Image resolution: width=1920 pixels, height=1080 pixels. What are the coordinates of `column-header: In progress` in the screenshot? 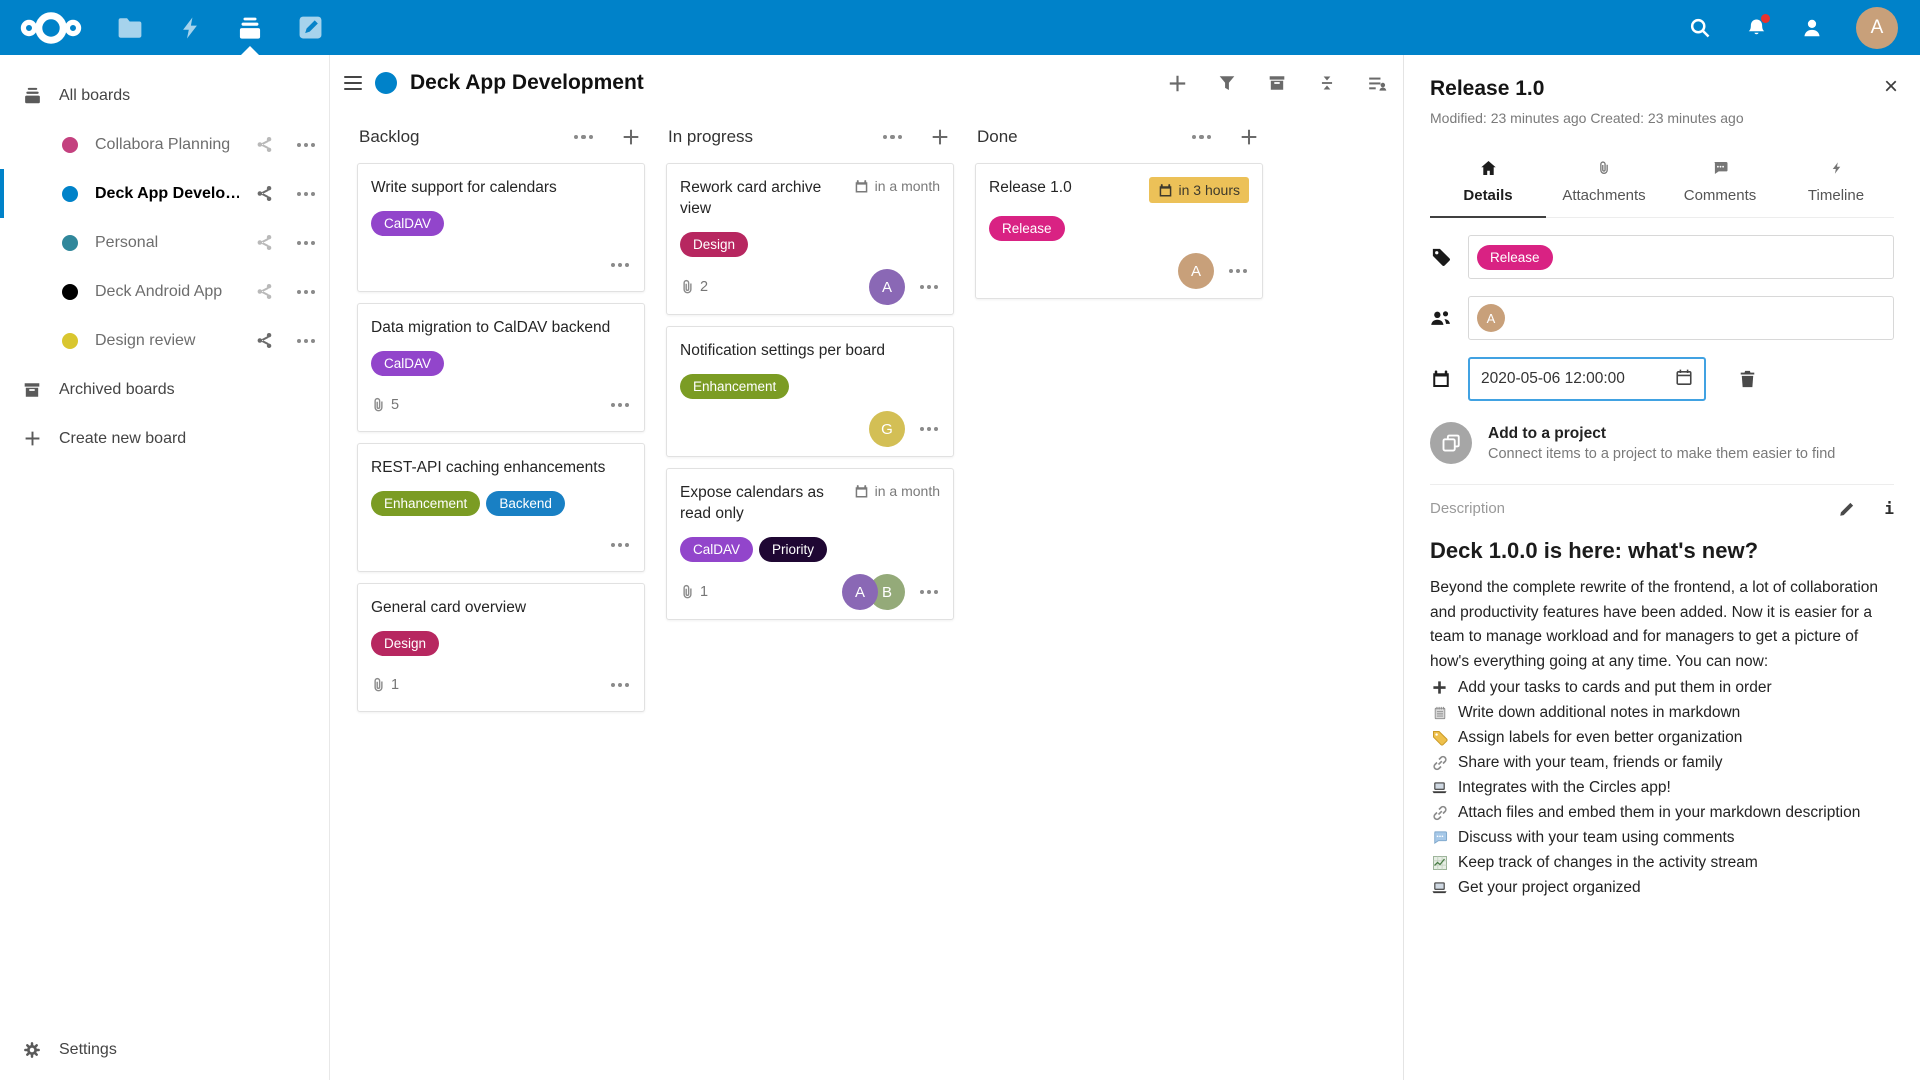 It's located at (810, 137).